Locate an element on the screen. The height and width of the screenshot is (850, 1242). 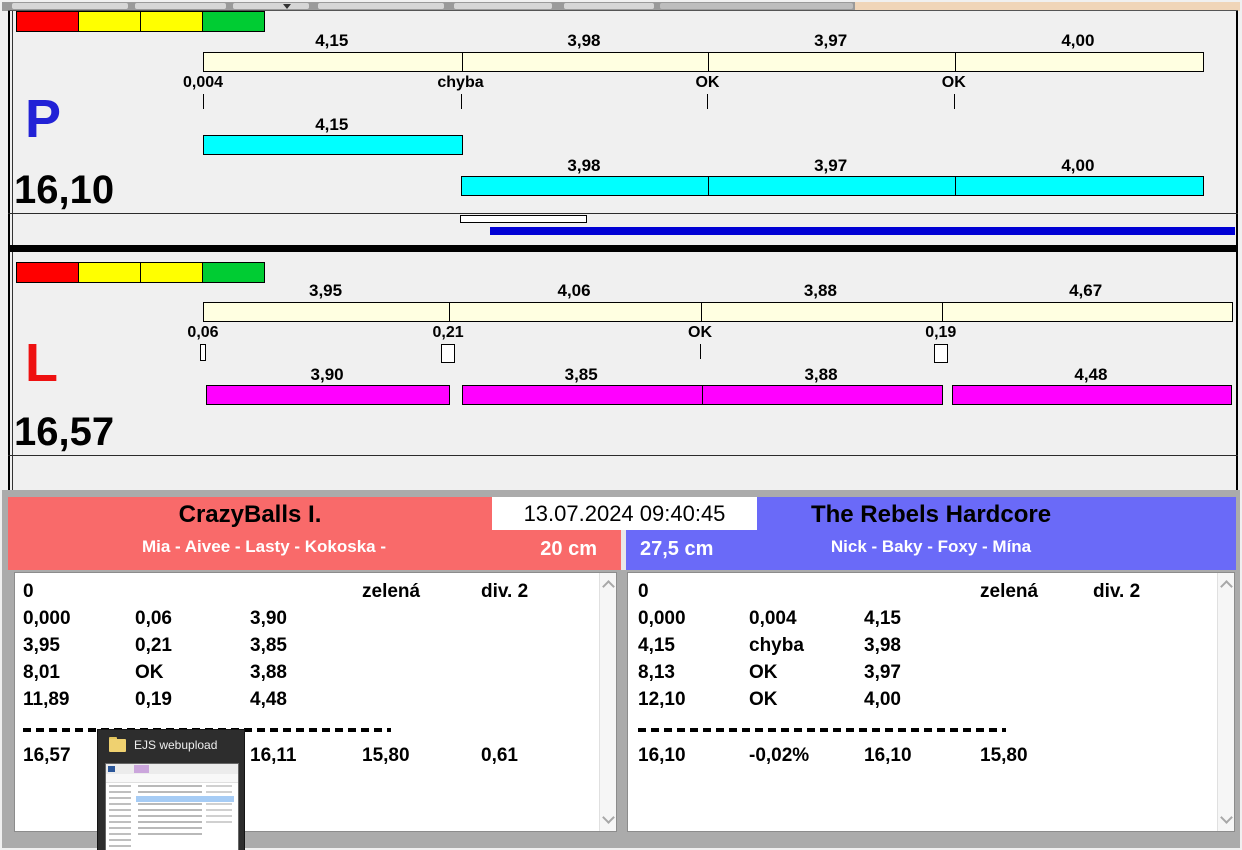
pass-mark-label: 0,06 is located at coordinates (203, 332).